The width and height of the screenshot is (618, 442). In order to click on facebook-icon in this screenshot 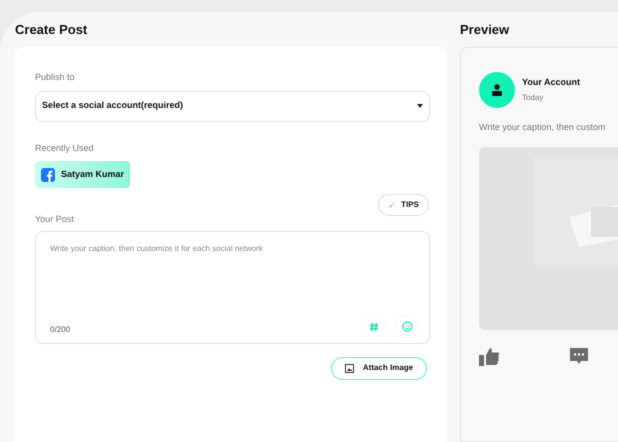, I will do `click(48, 175)`.